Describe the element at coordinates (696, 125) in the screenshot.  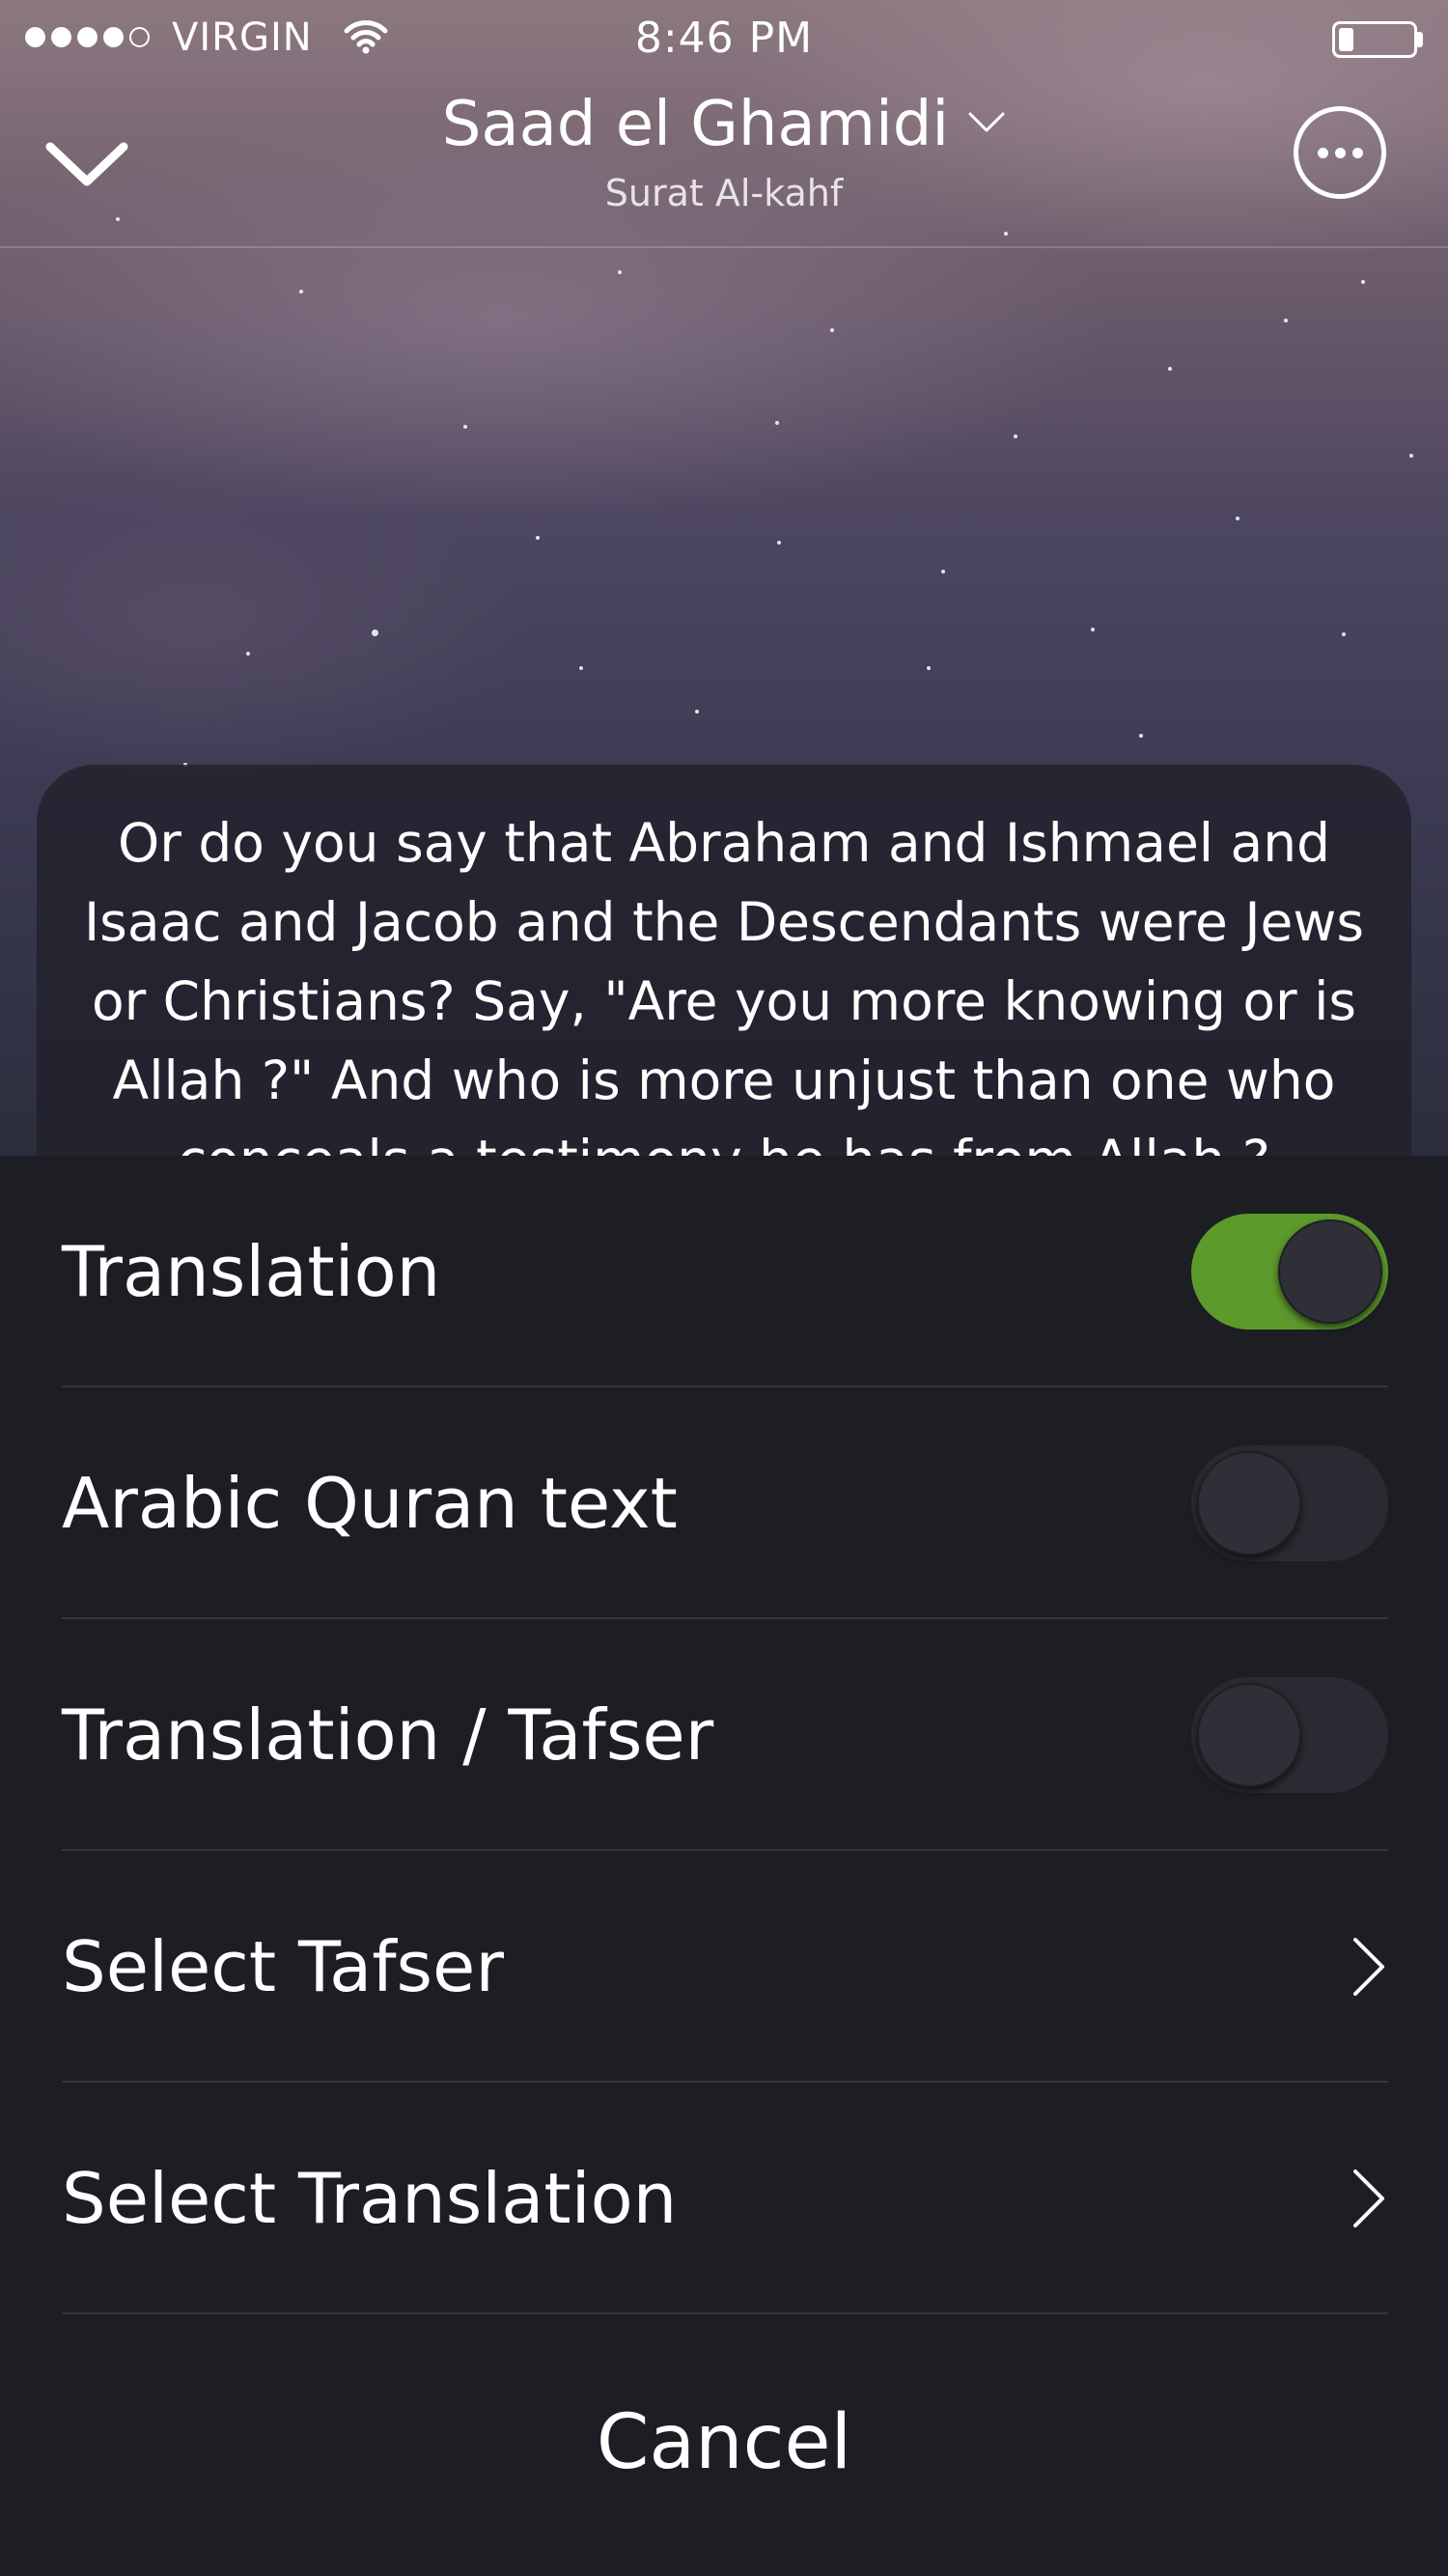
I see `reciter-name: Saad el Ghamidi` at that location.